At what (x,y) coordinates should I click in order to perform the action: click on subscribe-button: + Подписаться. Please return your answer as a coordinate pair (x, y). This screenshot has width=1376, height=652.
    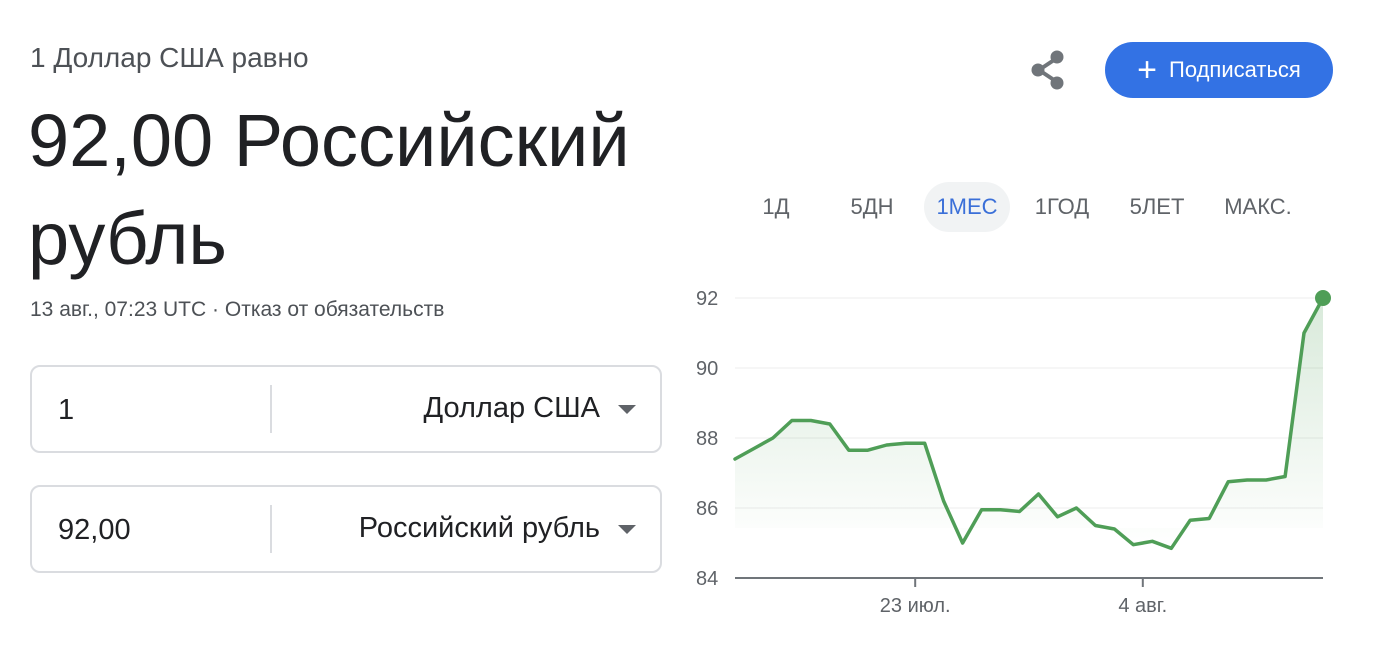
    Looking at the image, I should click on (1219, 70).